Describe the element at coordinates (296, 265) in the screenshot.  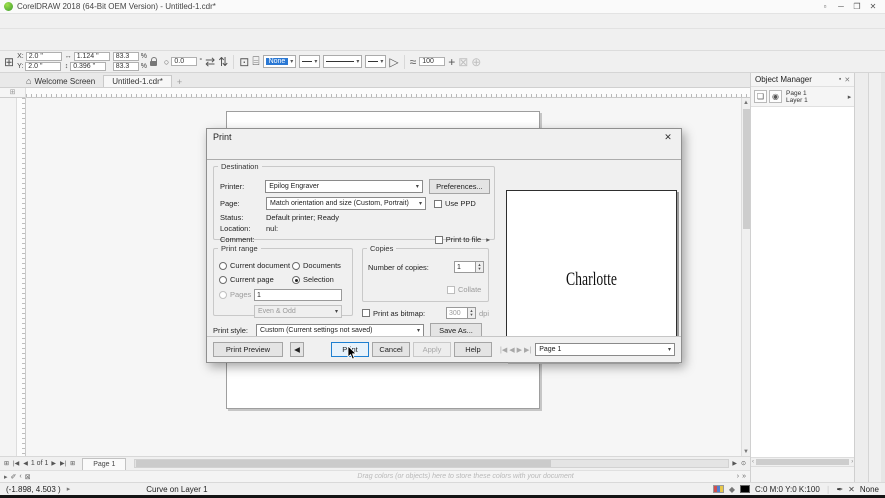
I see `documents-radio` at that location.